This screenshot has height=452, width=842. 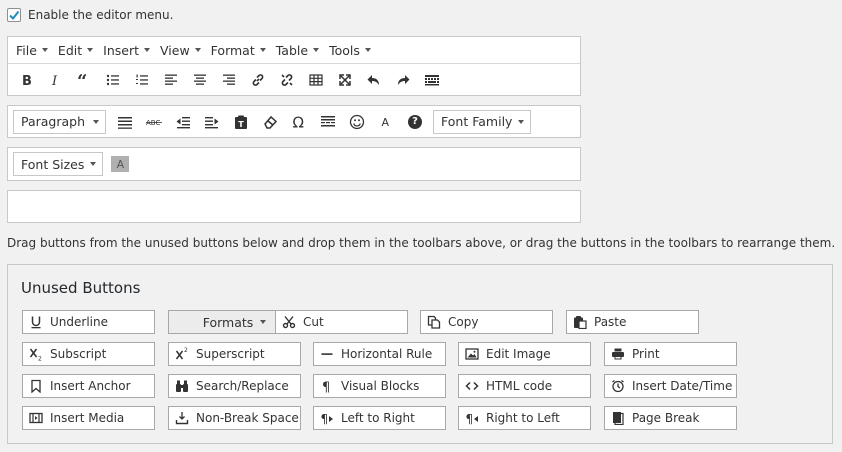 I want to click on blockquote-button: “, so click(x=84, y=80).